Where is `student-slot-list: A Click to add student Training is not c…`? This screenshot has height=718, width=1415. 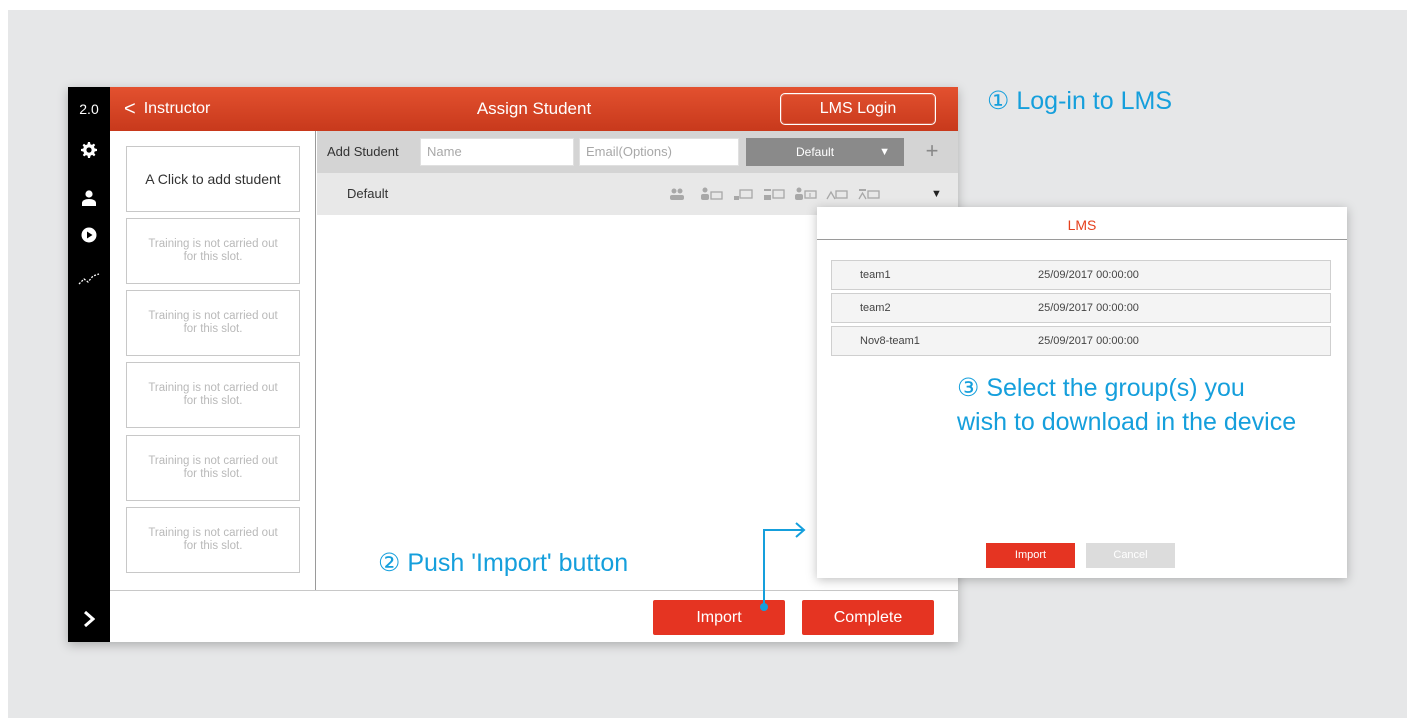 student-slot-list: A Click to add student Training is not c… is located at coordinates (213, 360).